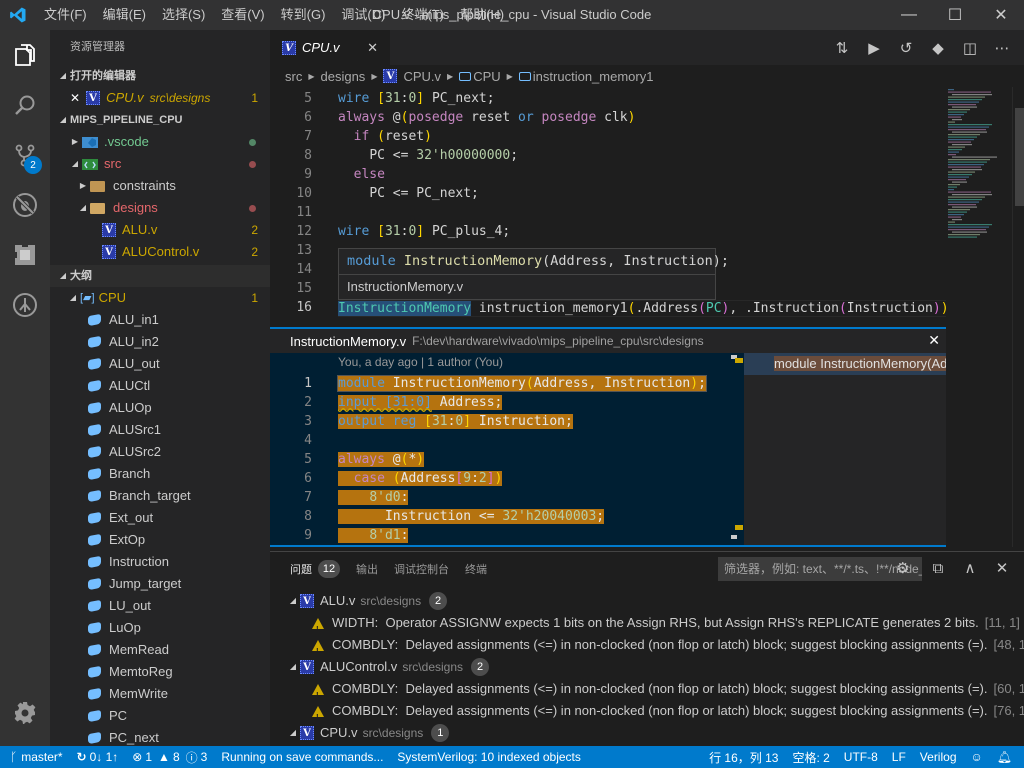  I want to click on outline-root-cpu: ◢ [▰] CPU 1, so click(160, 298).